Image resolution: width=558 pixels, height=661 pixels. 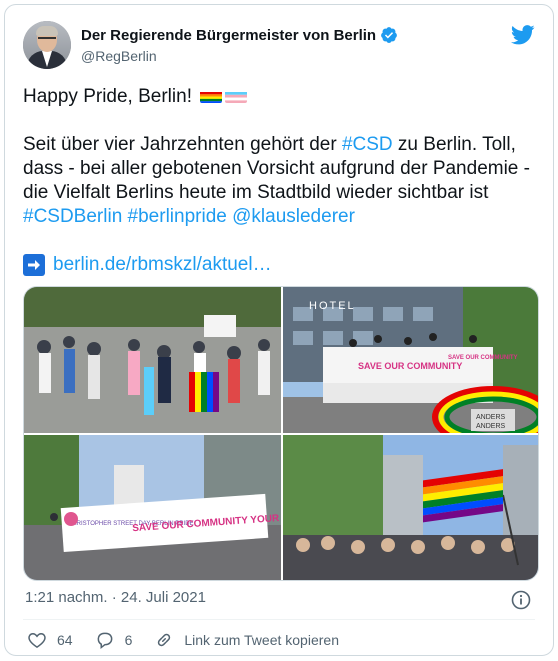 I want to click on photo-crowd-street, so click(x=152, y=360).